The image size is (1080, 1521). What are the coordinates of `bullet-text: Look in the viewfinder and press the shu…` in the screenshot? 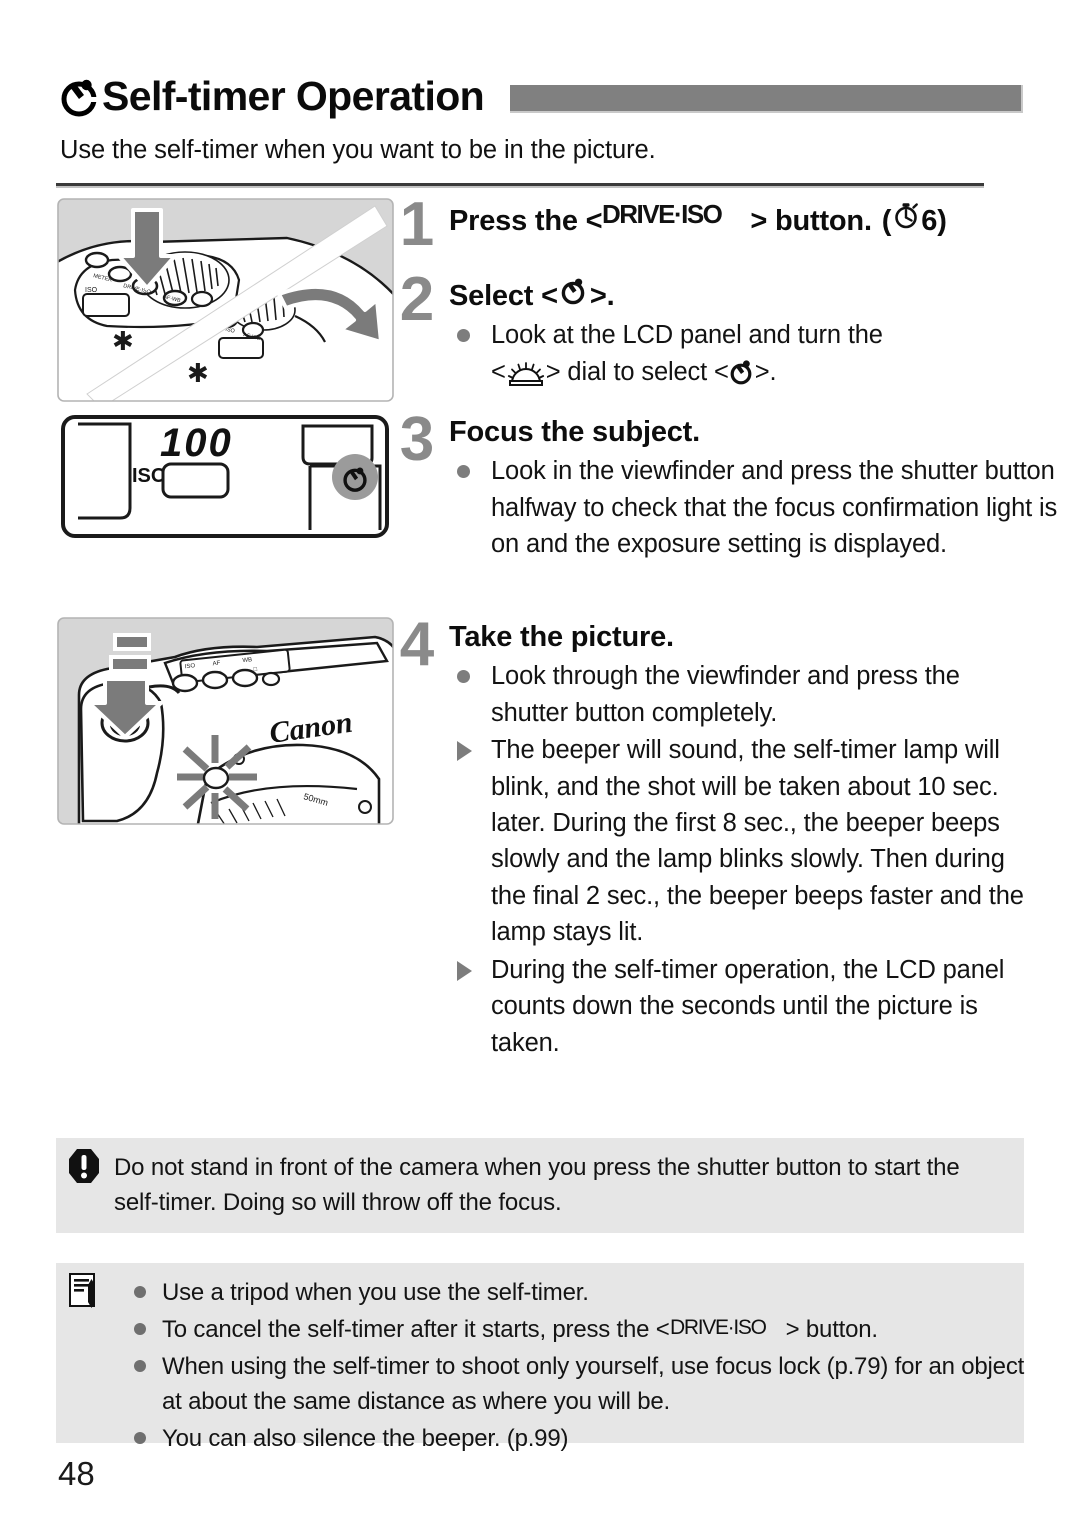 It's located at (774, 508).